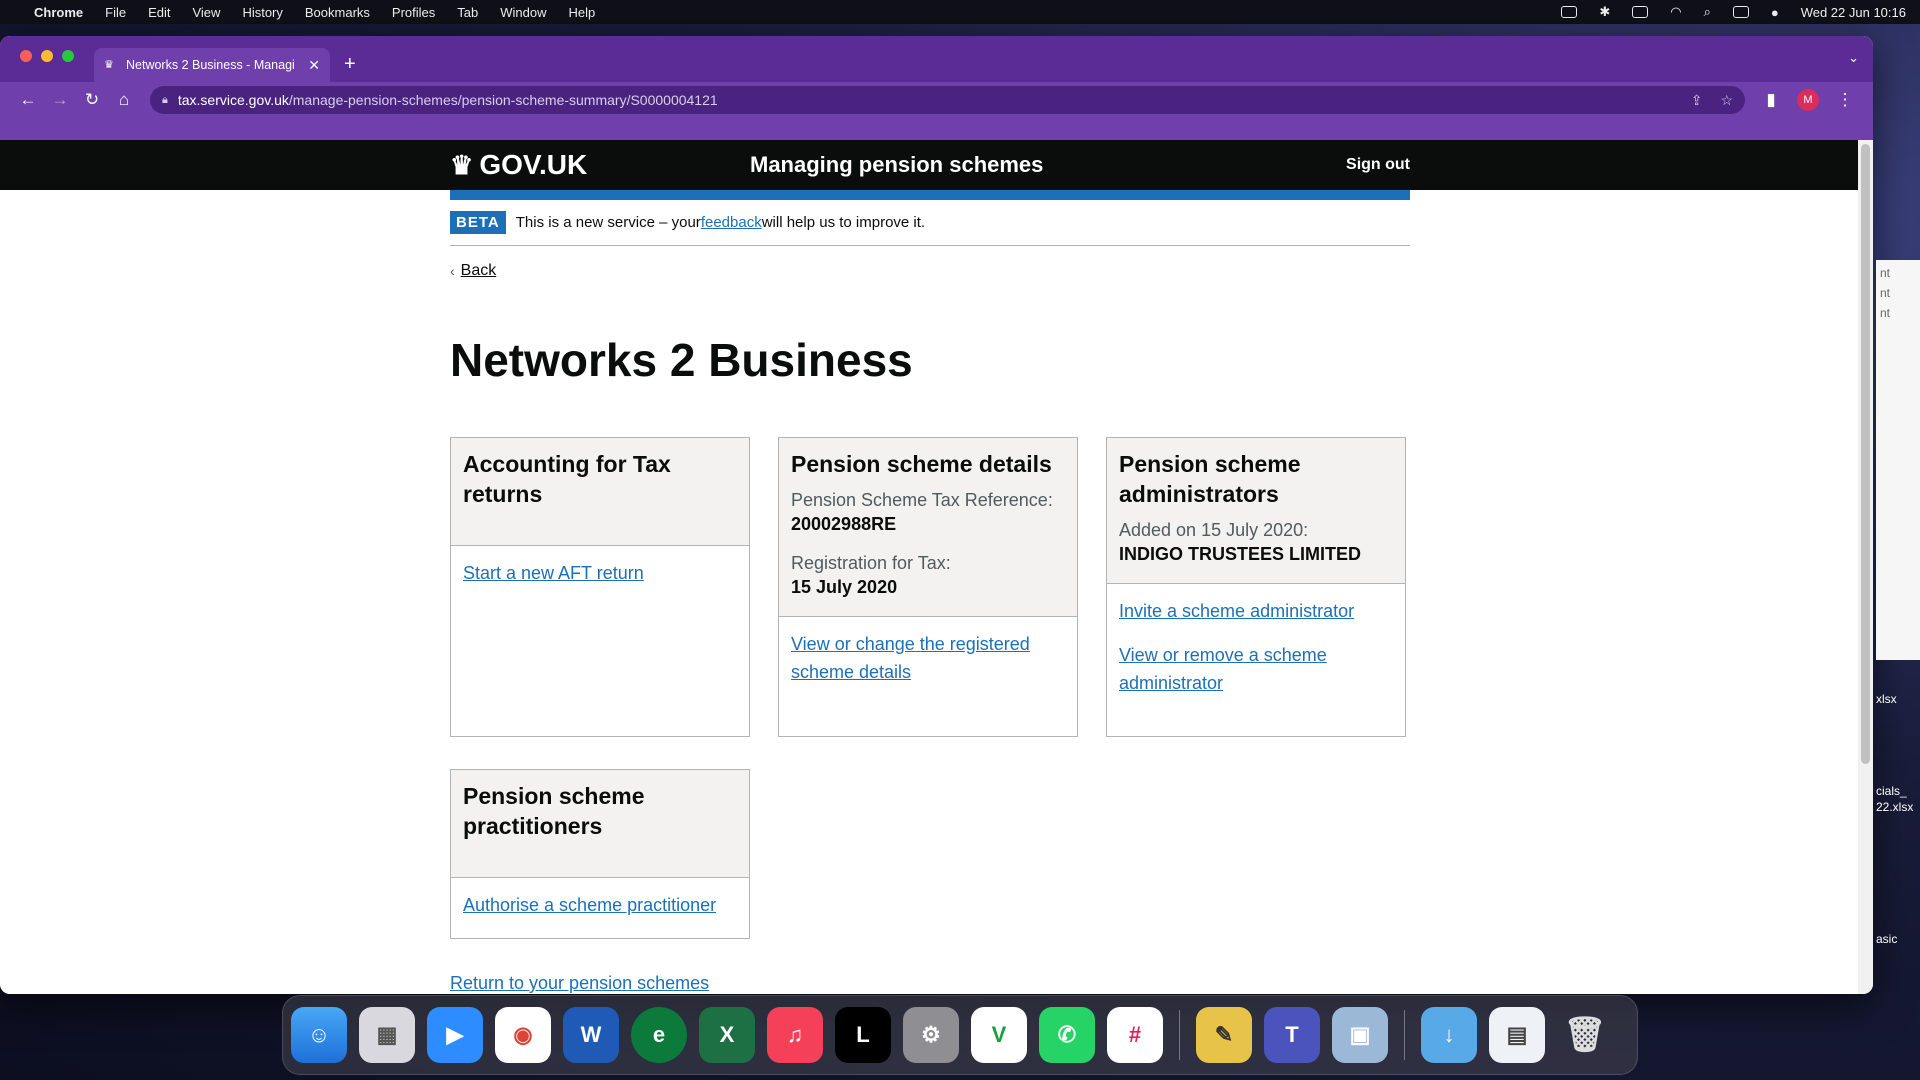 The height and width of the screenshot is (1080, 1920). Describe the element at coordinates (1569, 12) in the screenshot. I see `screen-record-icon` at that location.